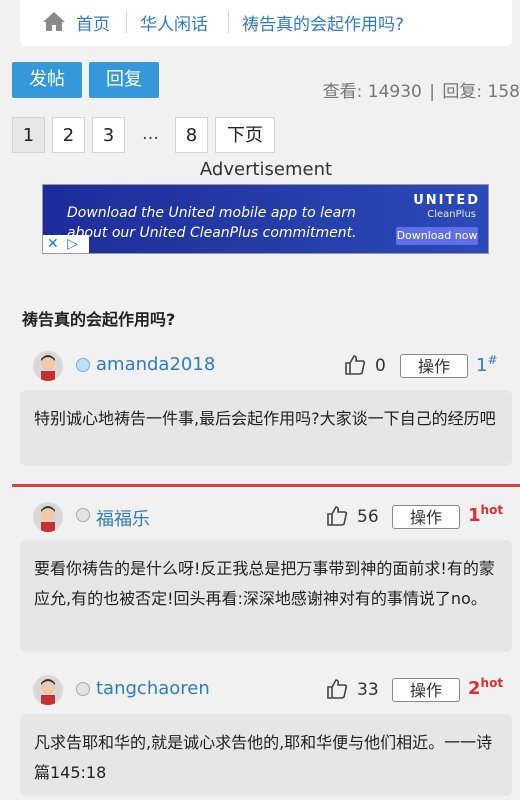  What do you see at coordinates (462, 92) in the screenshot?
I see `replies-label: 回复:` at bounding box center [462, 92].